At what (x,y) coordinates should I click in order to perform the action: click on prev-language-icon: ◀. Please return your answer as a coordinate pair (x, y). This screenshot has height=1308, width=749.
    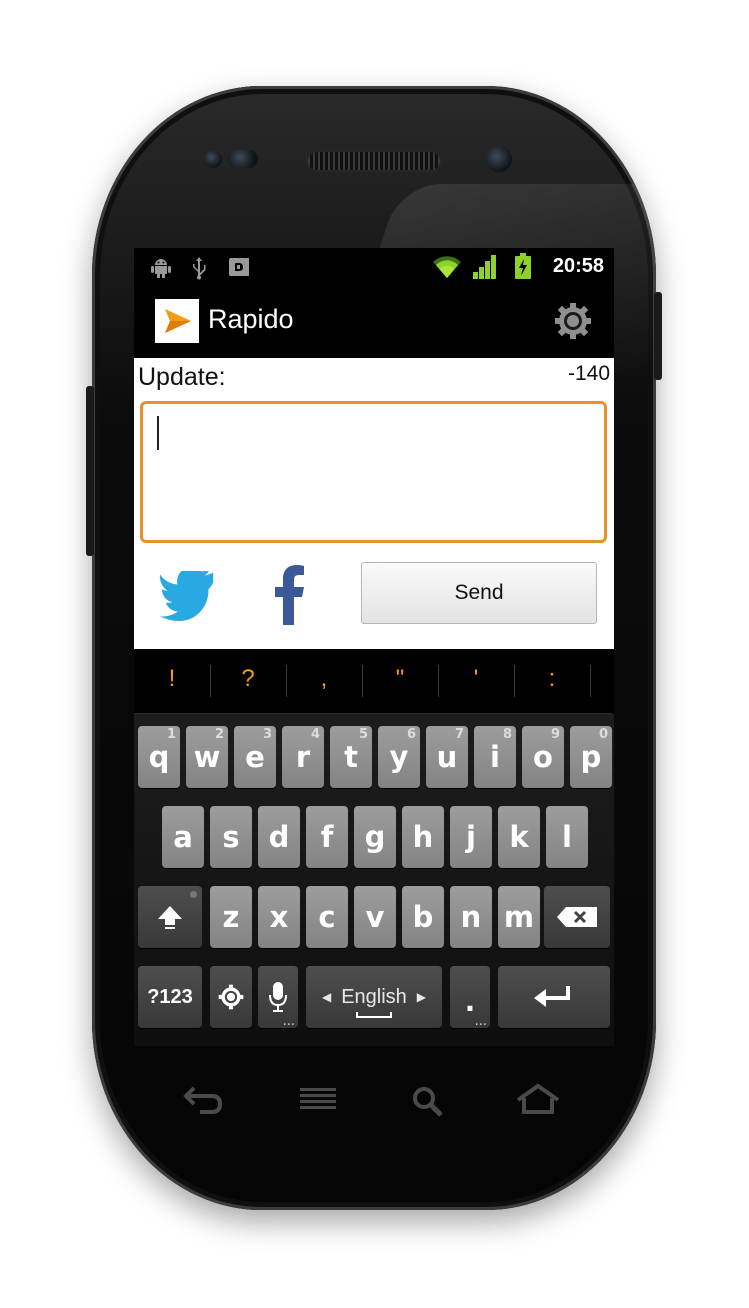
    Looking at the image, I should click on (326, 997).